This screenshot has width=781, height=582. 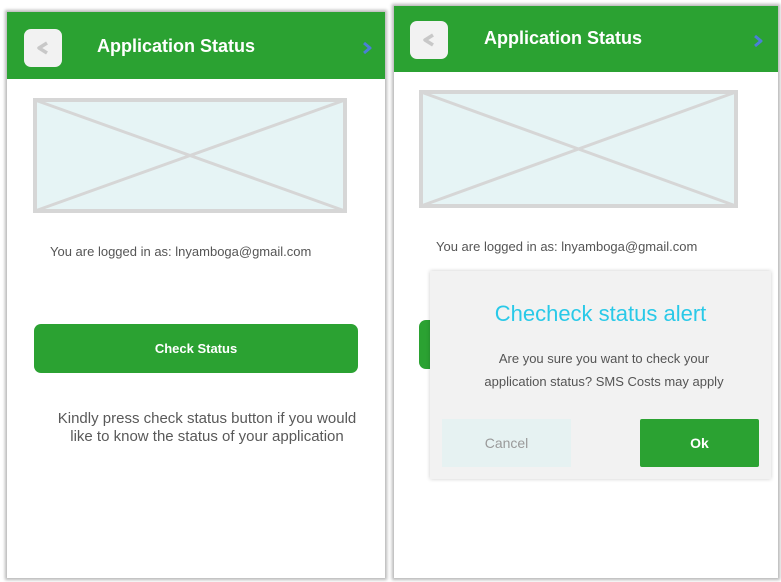 What do you see at coordinates (699, 443) in the screenshot?
I see `ok-button: Ok` at bounding box center [699, 443].